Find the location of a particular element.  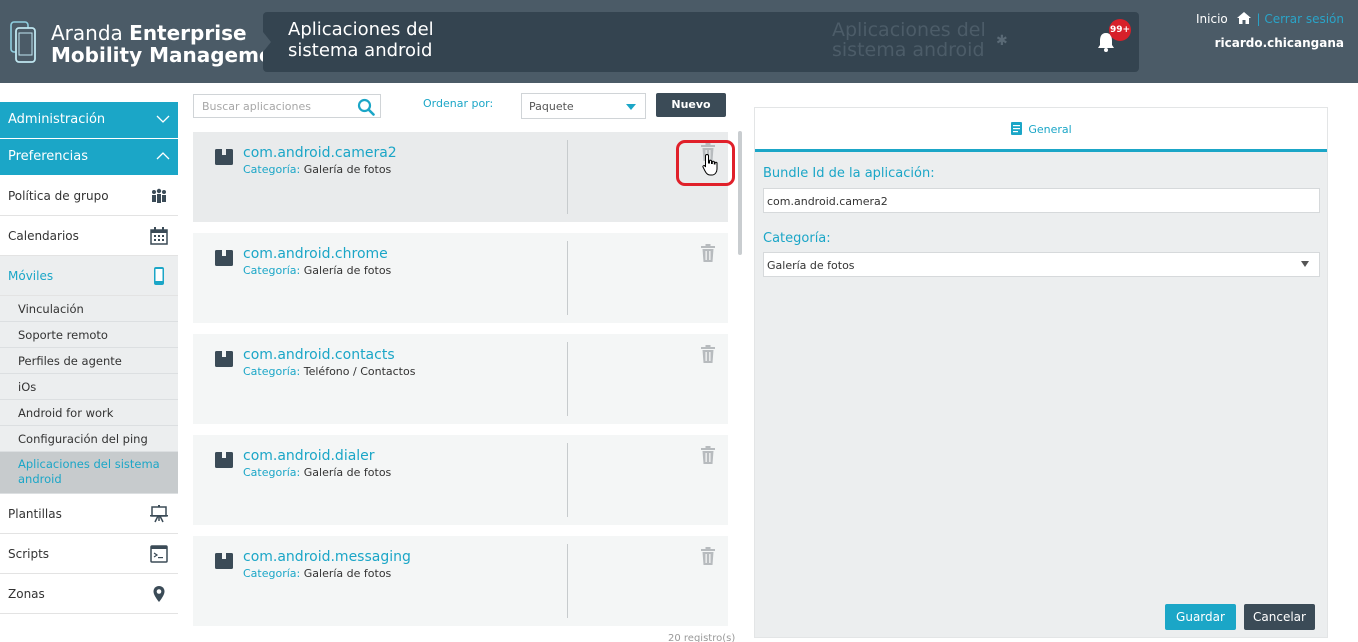

new-button: Nuevo is located at coordinates (691, 105).